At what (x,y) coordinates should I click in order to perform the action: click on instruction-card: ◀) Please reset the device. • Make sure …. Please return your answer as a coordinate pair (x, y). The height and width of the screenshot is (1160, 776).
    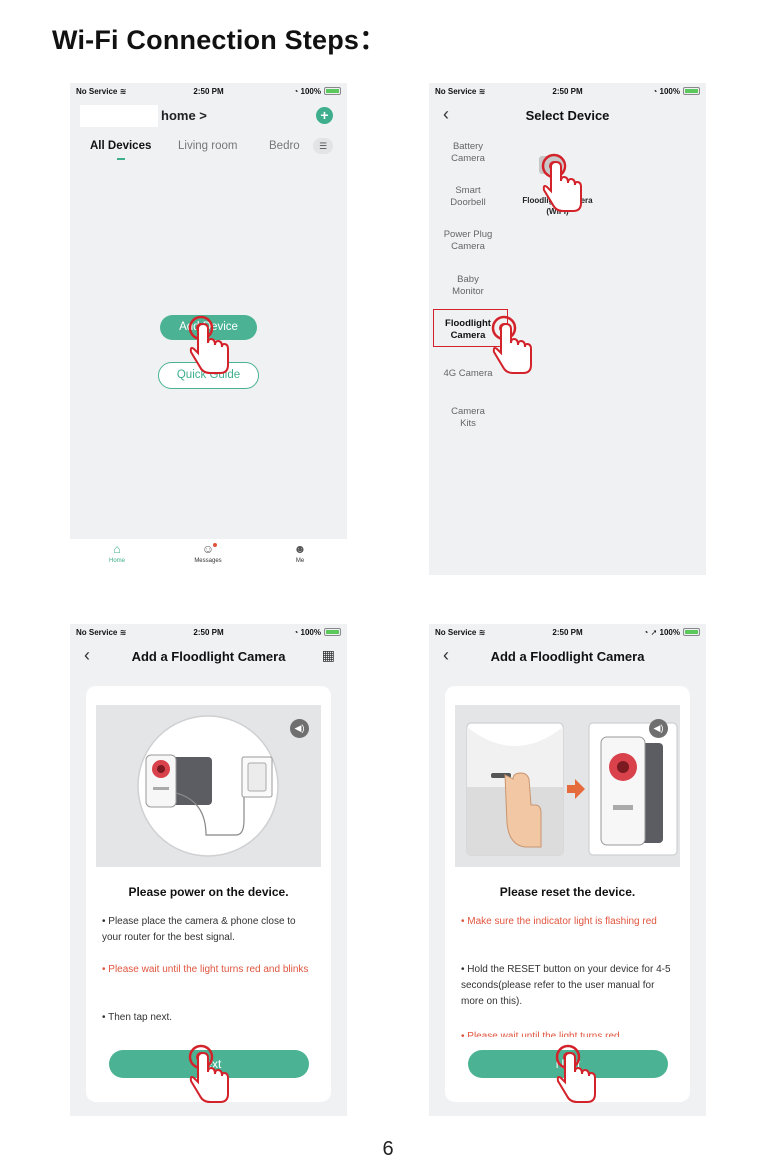
    Looking at the image, I should click on (567, 894).